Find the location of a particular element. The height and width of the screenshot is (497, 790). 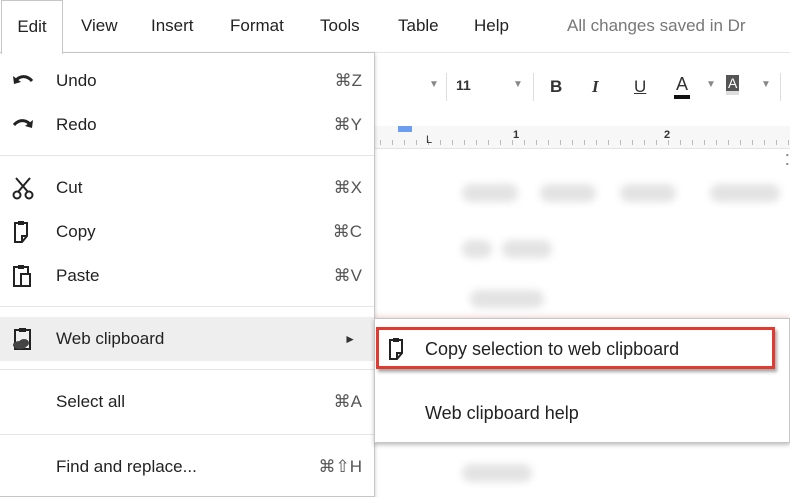

shortcut-label: ⌘⇧H is located at coordinates (340, 466).